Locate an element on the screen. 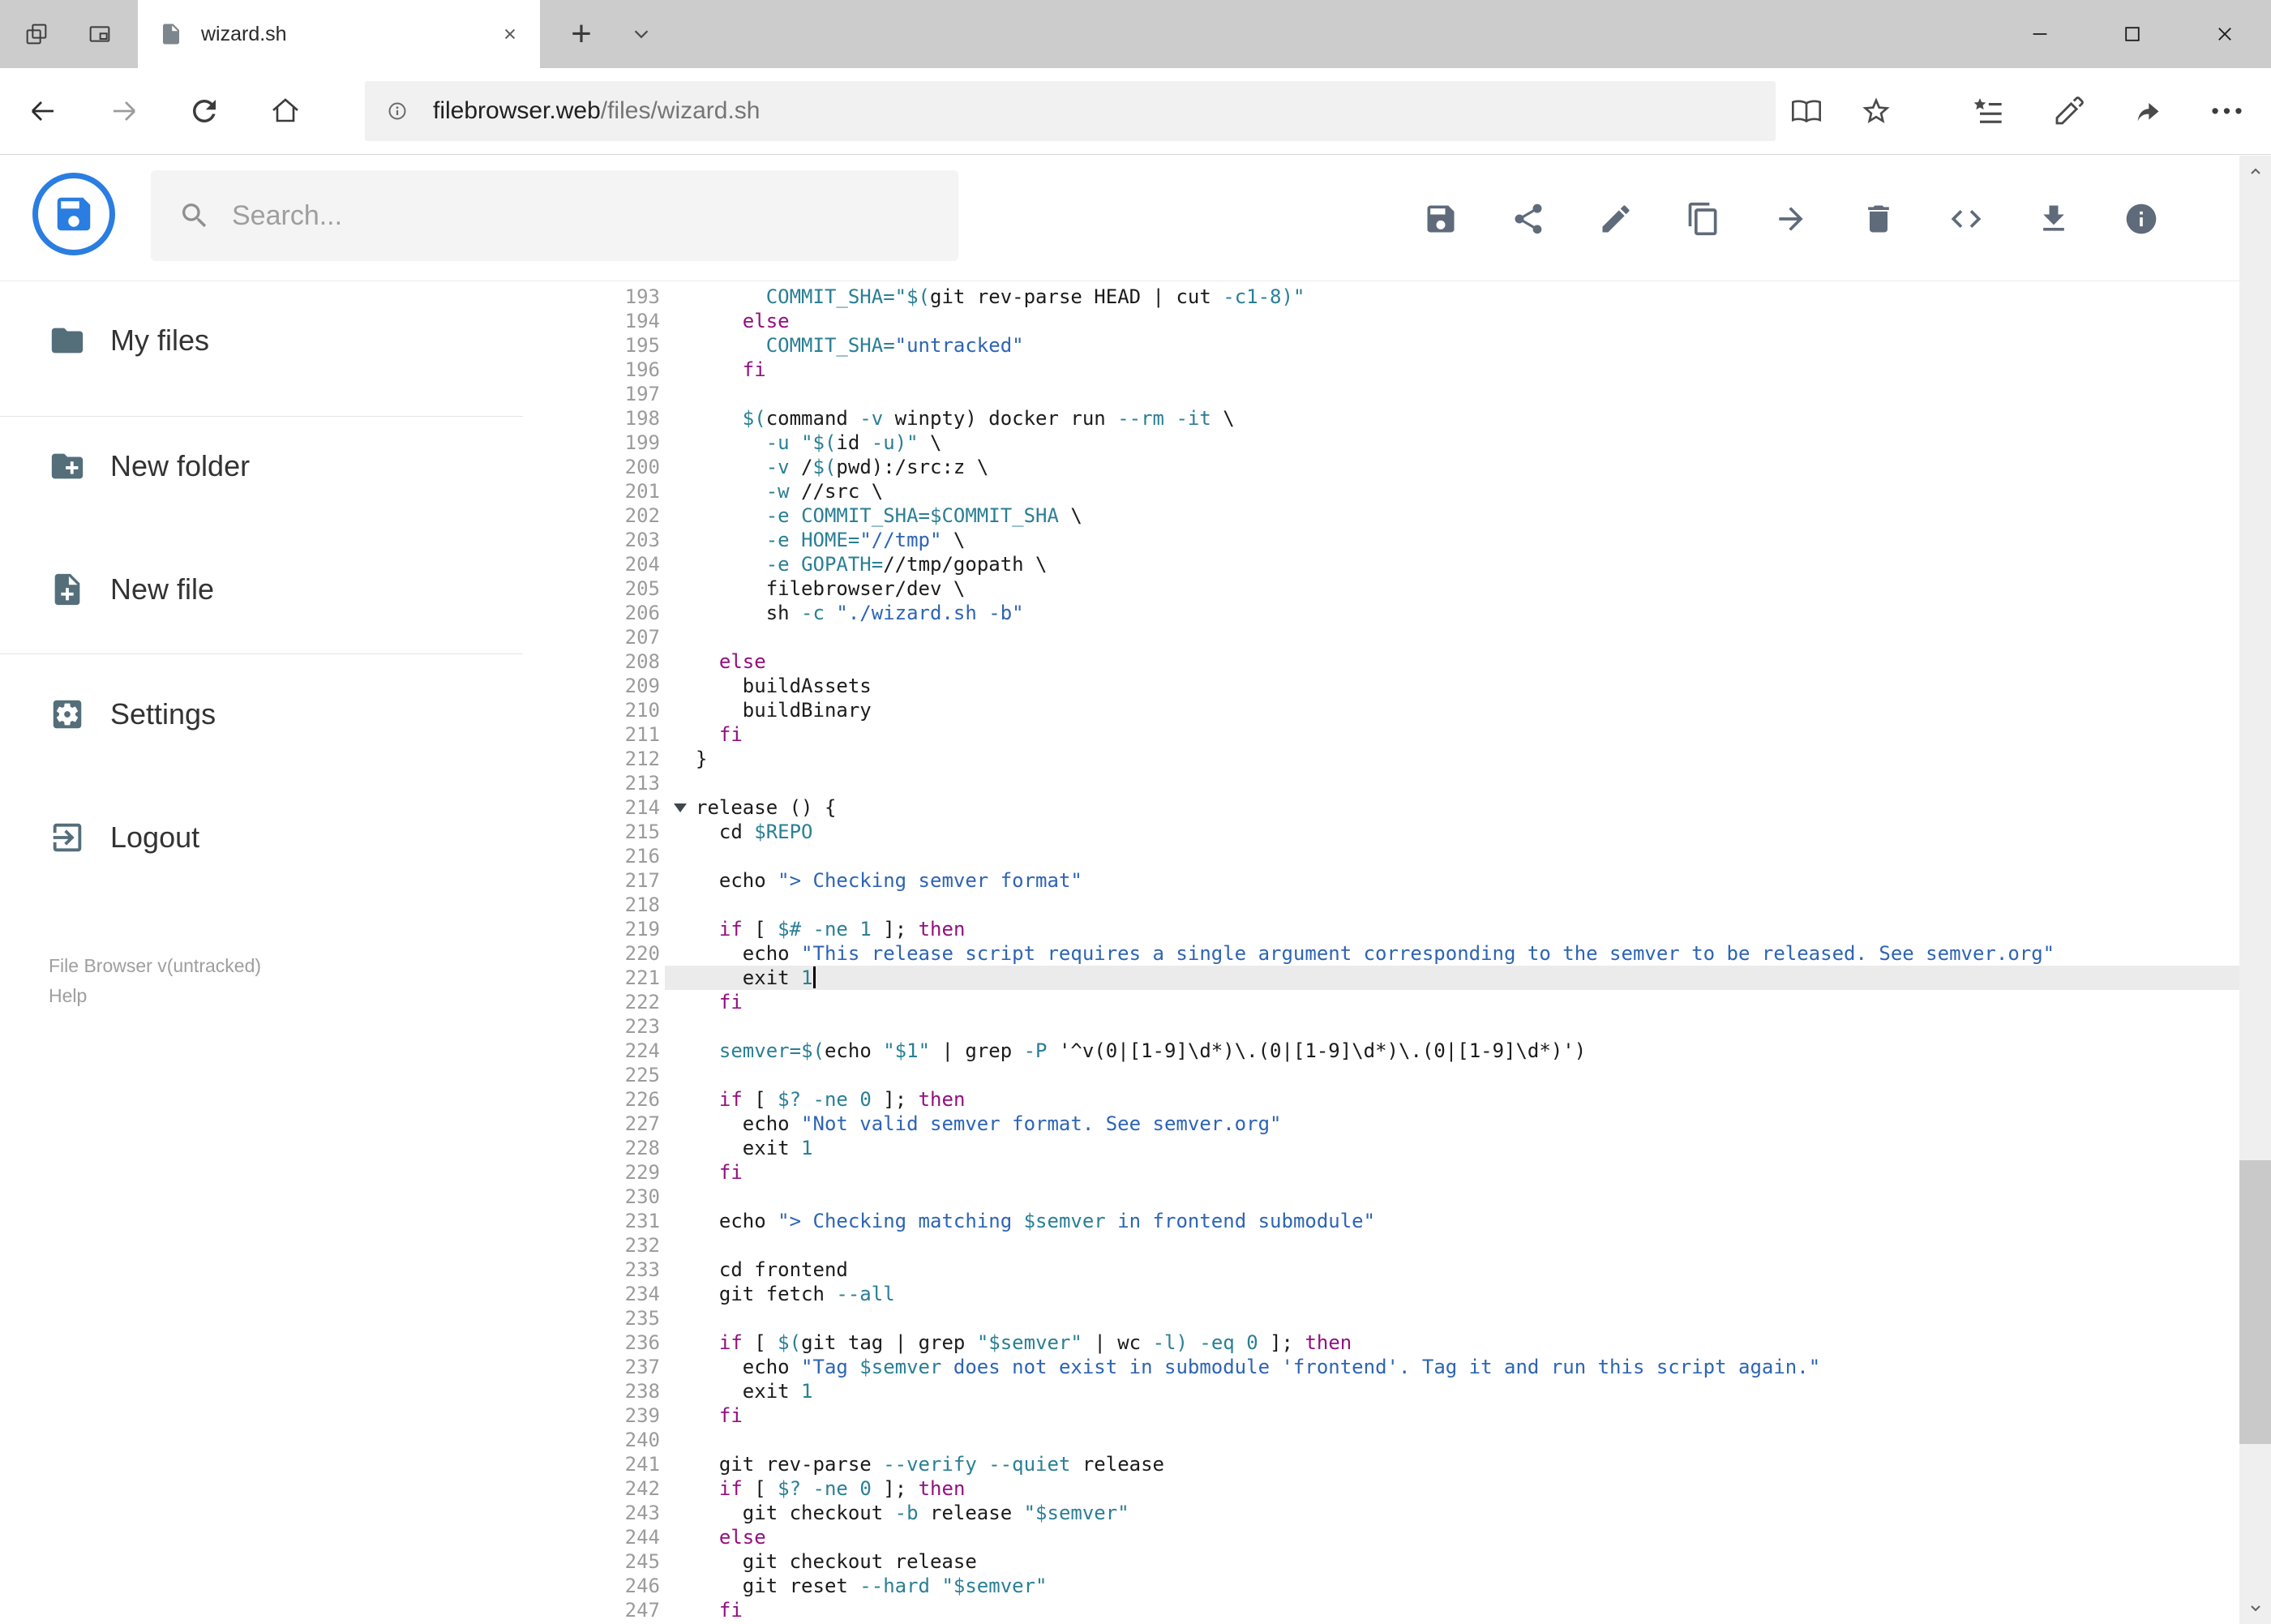 The width and height of the screenshot is (2271, 1624). scrollbar-thumb is located at coordinates (2255, 1302).